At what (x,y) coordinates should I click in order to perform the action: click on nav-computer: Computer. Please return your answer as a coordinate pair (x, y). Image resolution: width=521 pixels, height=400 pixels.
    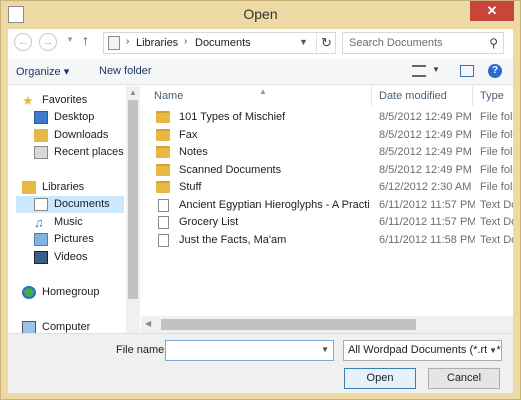
    Looking at the image, I should click on (72, 326).